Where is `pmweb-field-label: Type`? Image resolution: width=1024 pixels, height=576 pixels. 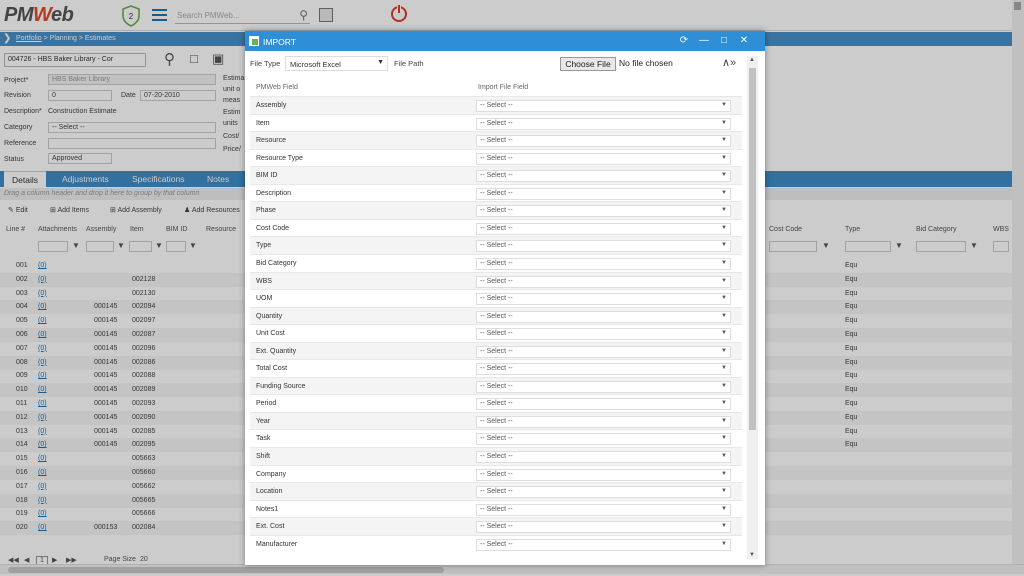 pmweb-field-label: Type is located at coordinates (264, 246).